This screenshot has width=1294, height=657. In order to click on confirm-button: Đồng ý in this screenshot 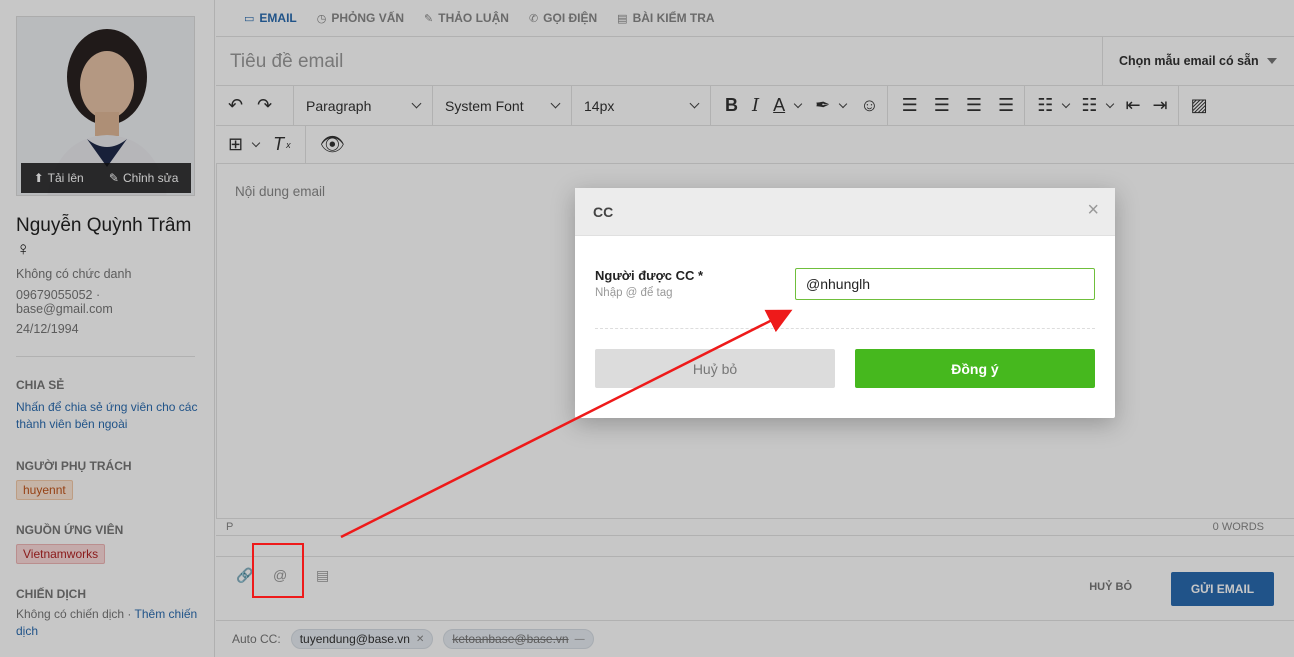, I will do `click(975, 368)`.